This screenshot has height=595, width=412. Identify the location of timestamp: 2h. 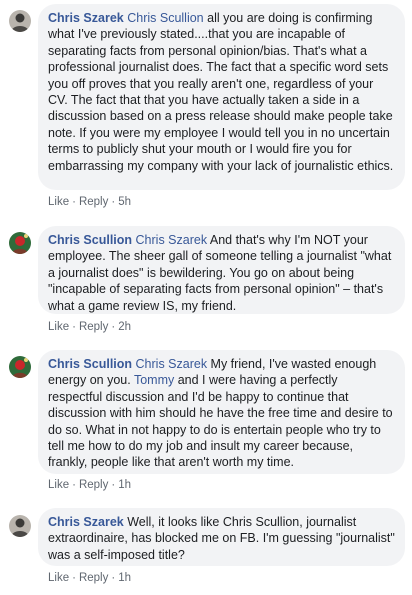
(124, 327).